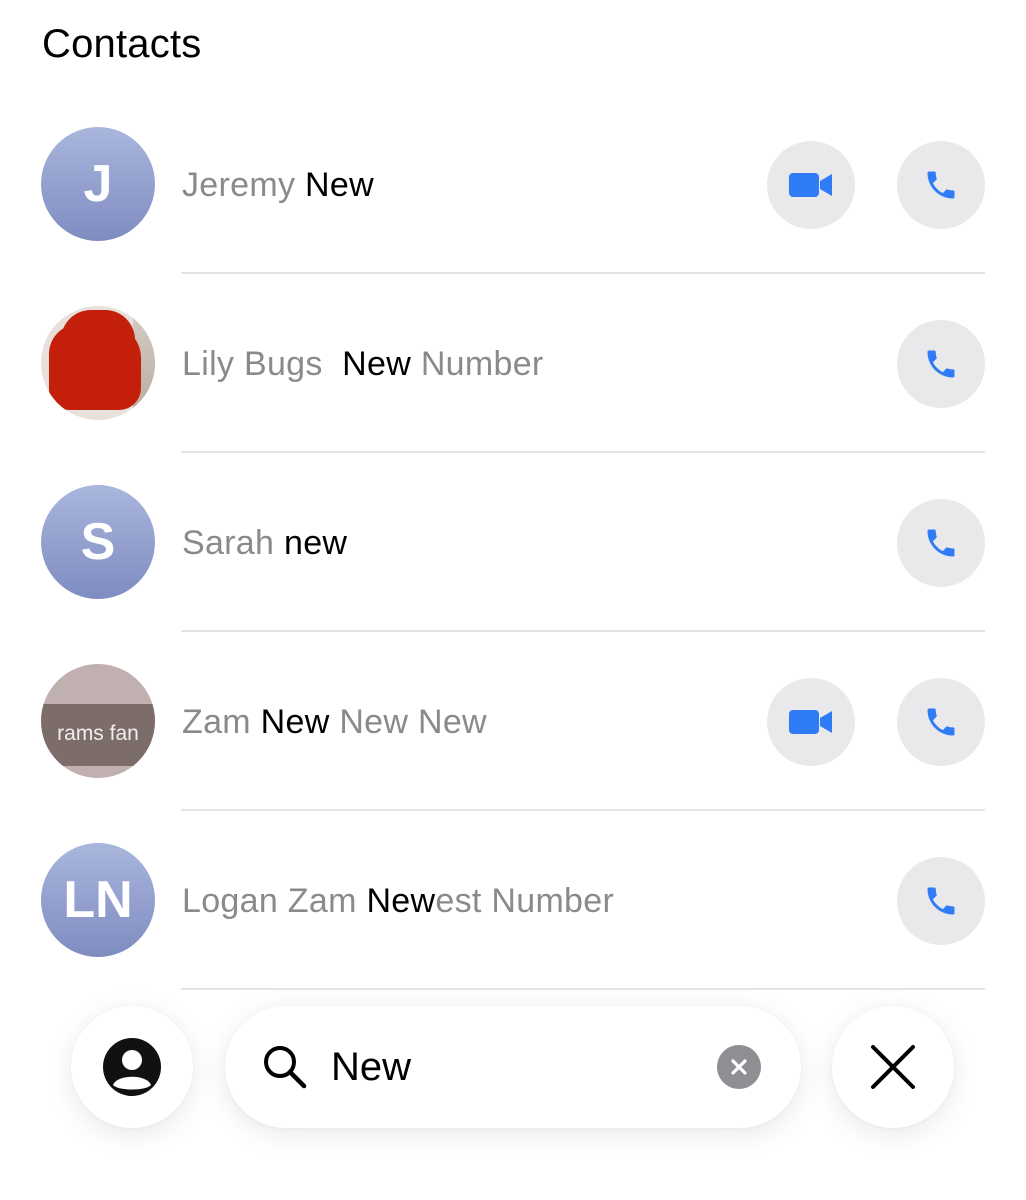  I want to click on avatar-initials: S, so click(98, 542).